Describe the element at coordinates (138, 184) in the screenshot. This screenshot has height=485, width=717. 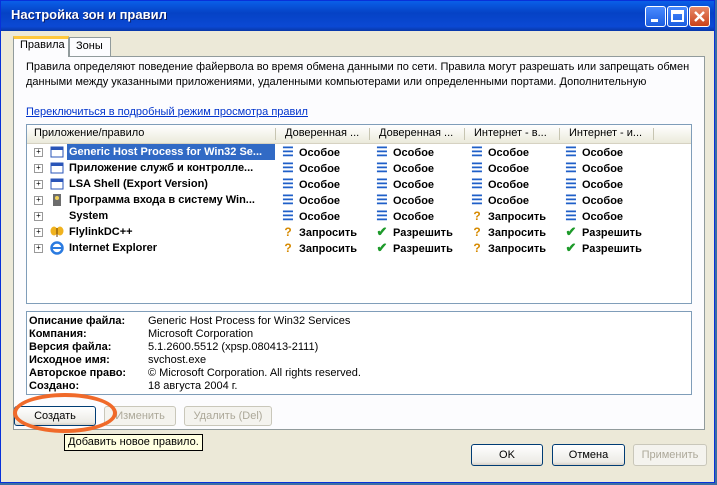
I see `rule-name: LSA Shell (Export Version)` at that location.